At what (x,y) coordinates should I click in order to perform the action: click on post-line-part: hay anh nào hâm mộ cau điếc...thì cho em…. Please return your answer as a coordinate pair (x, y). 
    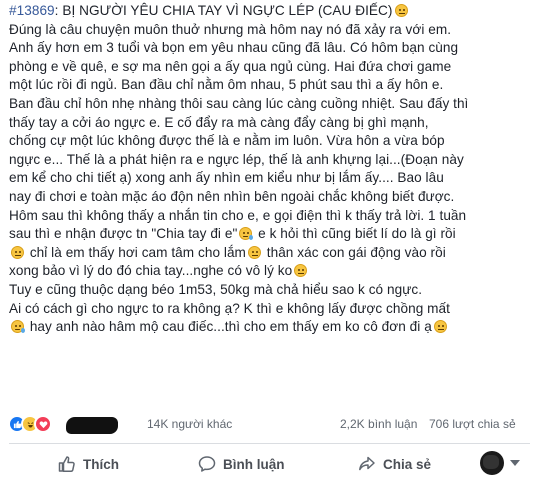
    Looking at the image, I should click on (229, 327).